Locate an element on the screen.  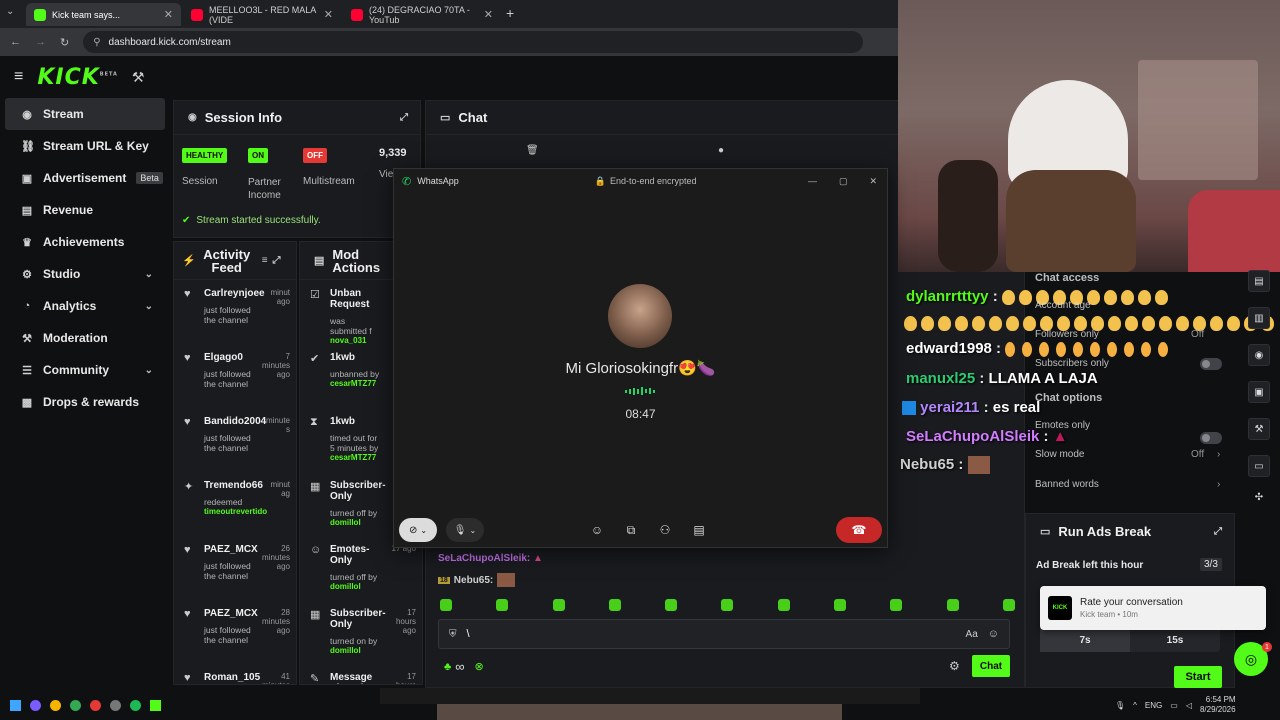
layers-icon: ▥ is located at coordinates (1259, 318).